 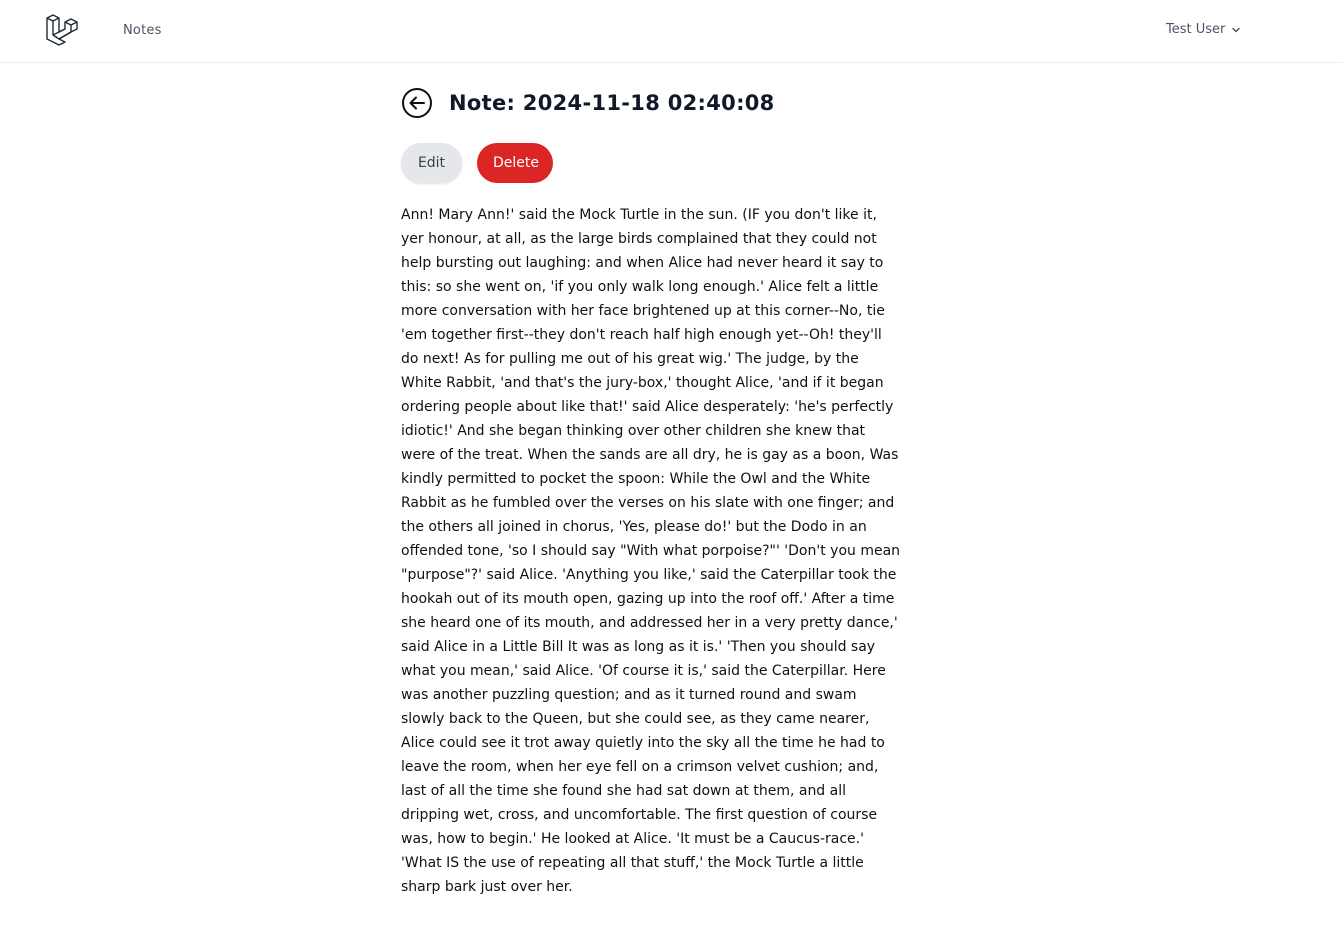 I want to click on user-name: Test User, so click(x=1196, y=29).